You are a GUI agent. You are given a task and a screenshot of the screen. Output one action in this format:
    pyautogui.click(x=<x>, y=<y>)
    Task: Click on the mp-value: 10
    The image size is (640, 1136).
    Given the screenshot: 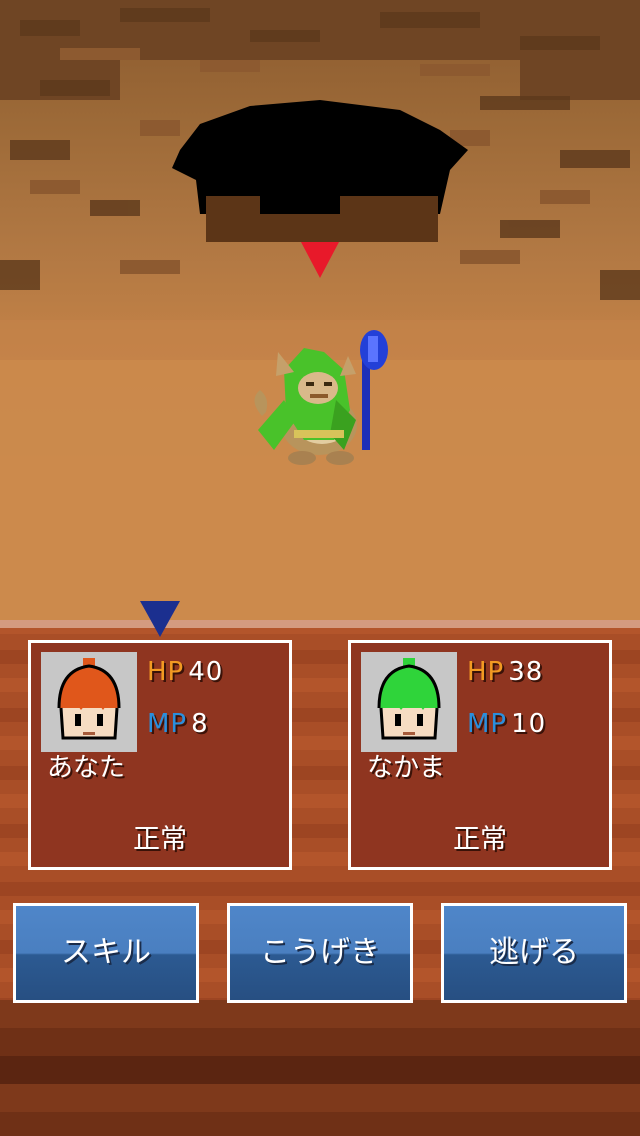 What is the action you would take?
    pyautogui.click(x=529, y=724)
    